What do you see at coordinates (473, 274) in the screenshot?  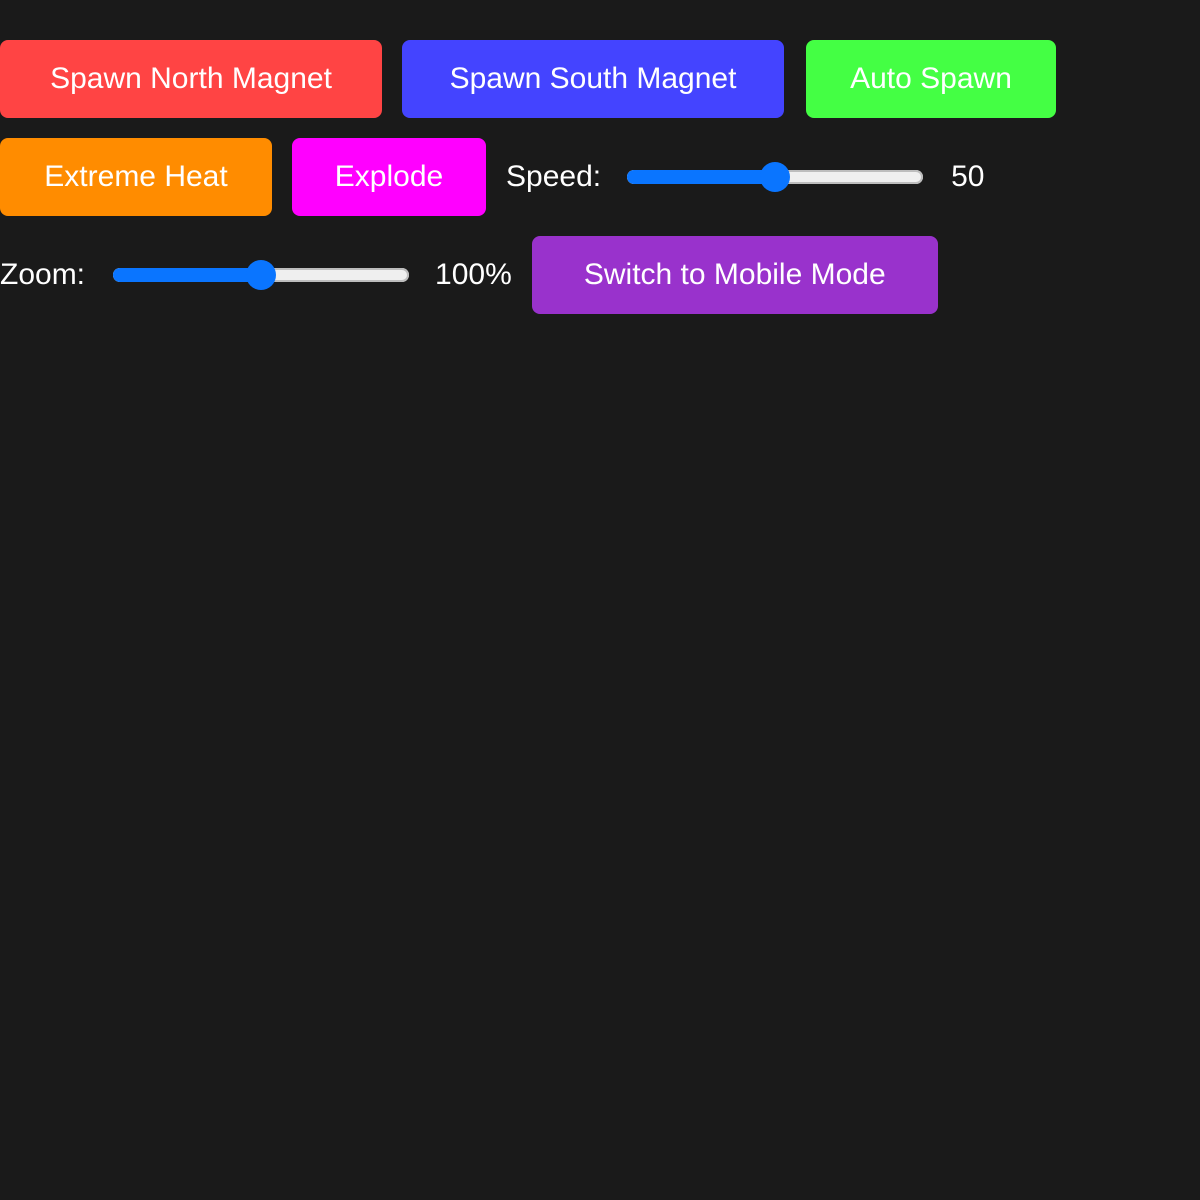 I see `zoom-value: 100%` at bounding box center [473, 274].